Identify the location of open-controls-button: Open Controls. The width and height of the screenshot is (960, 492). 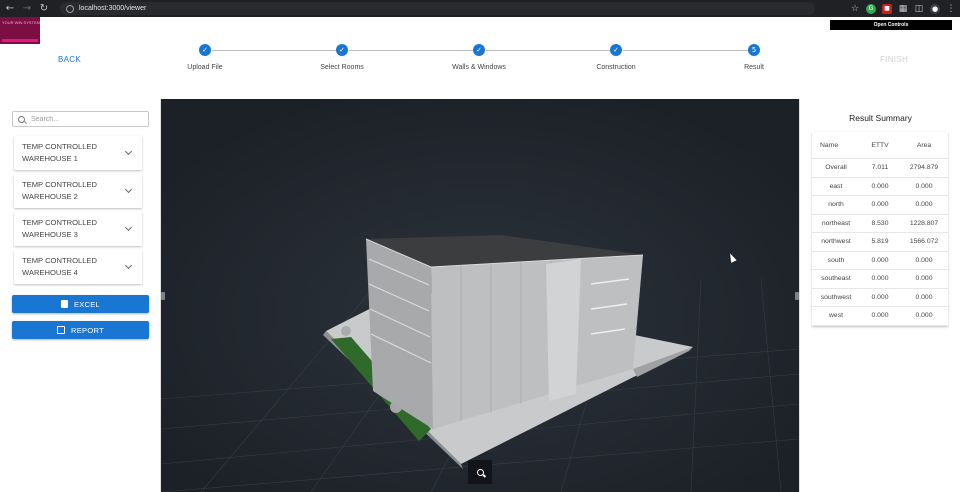
(891, 25).